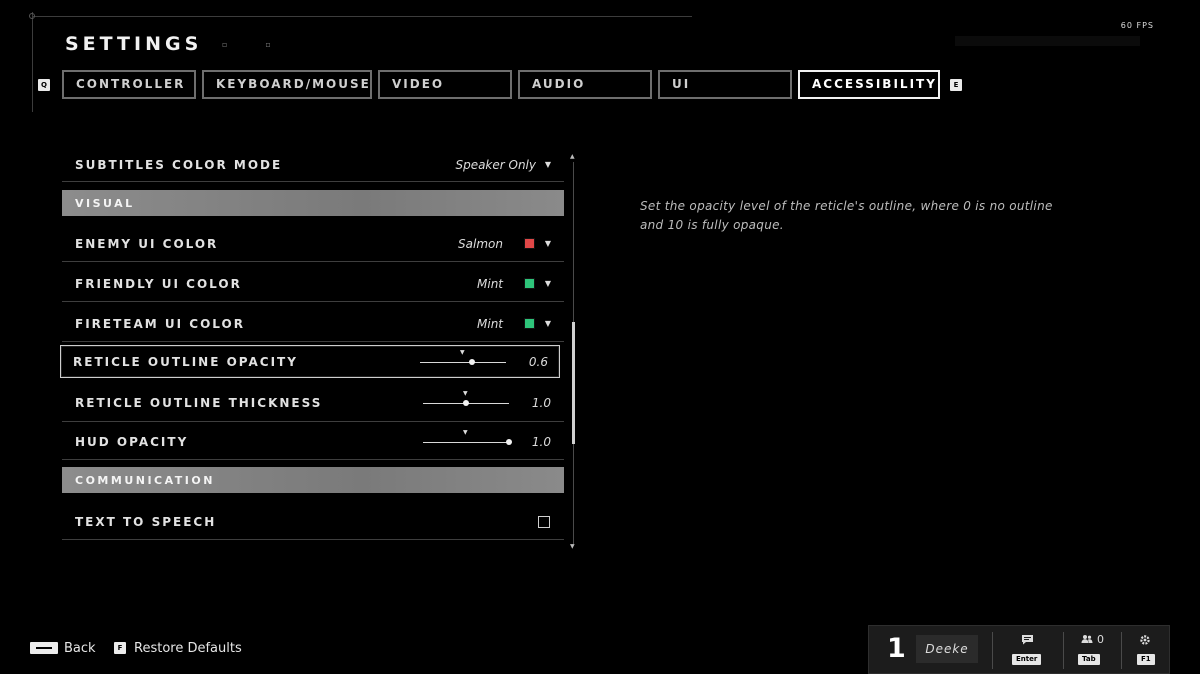  I want to click on back-button: Back, so click(80, 648).